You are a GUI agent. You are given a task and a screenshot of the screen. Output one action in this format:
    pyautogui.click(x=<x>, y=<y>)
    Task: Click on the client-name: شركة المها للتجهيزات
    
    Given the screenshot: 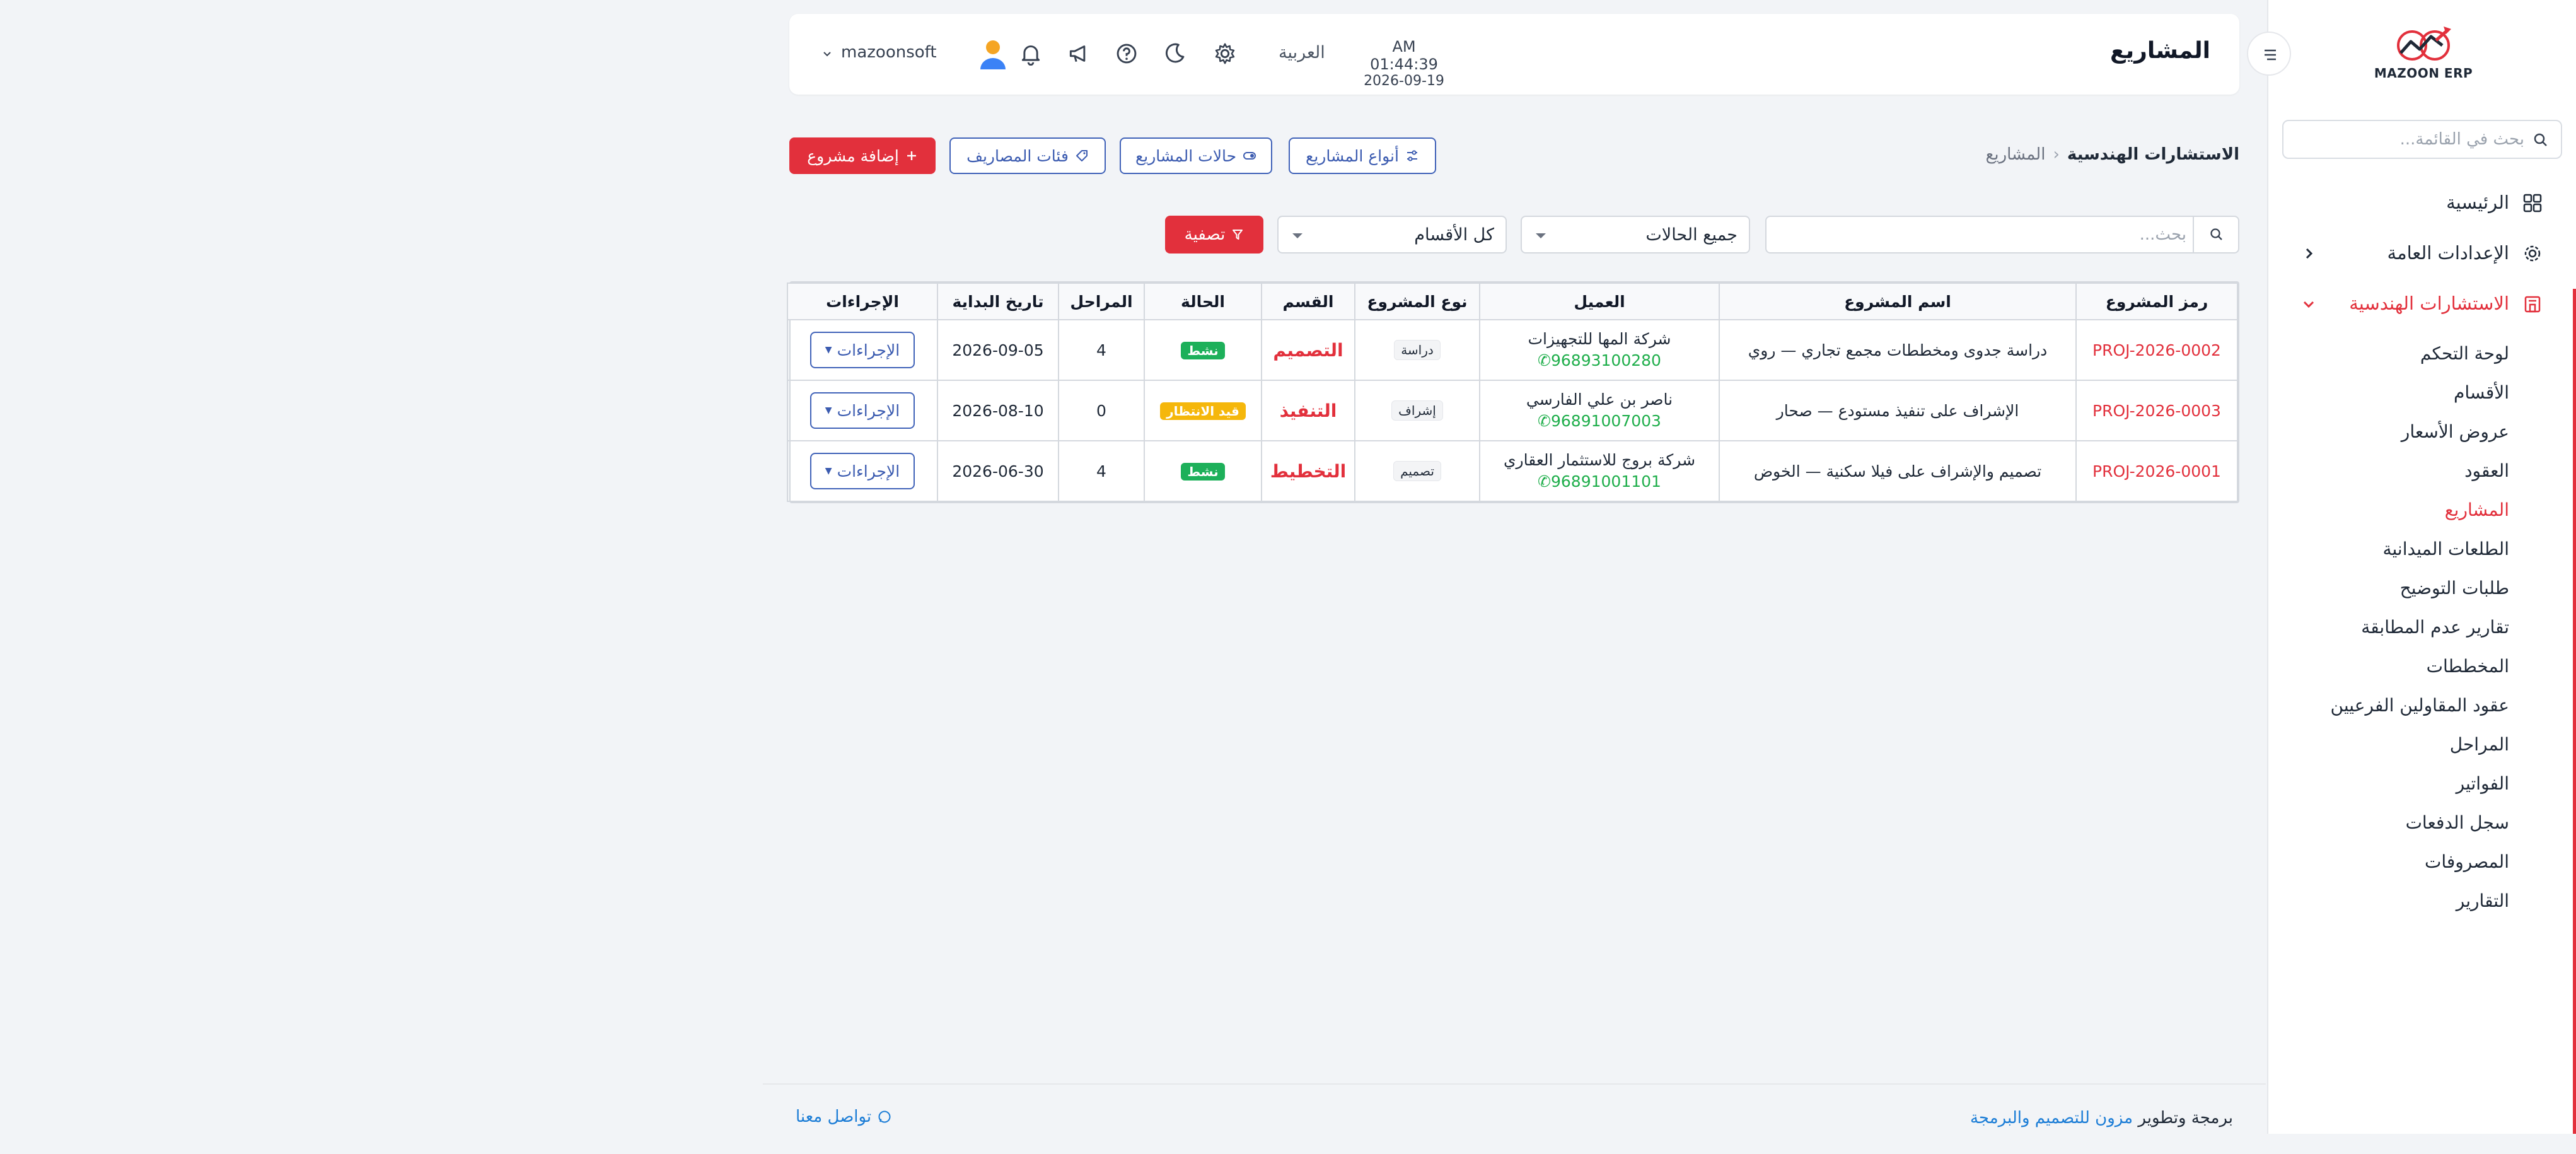 What is the action you would take?
    pyautogui.click(x=1599, y=339)
    